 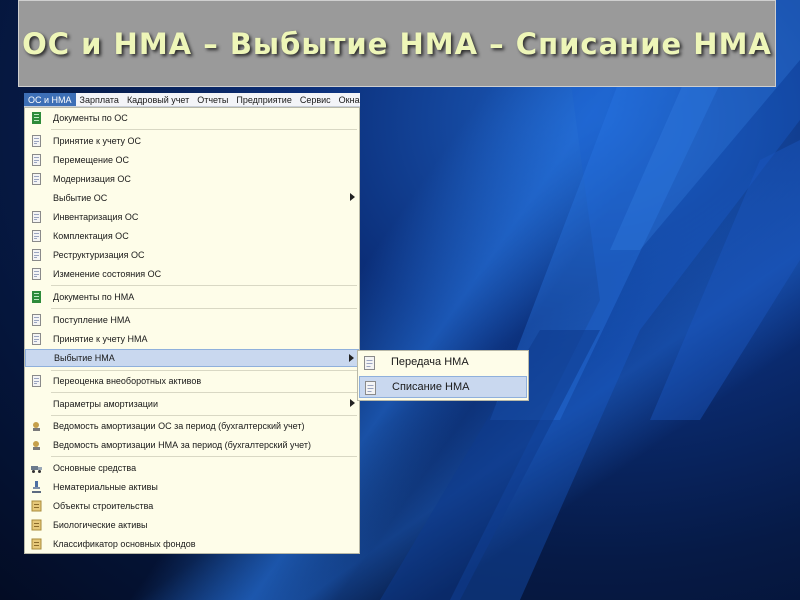 What do you see at coordinates (192, 525) in the screenshot?
I see `menu-item-biological-assets: Биологические активы` at bounding box center [192, 525].